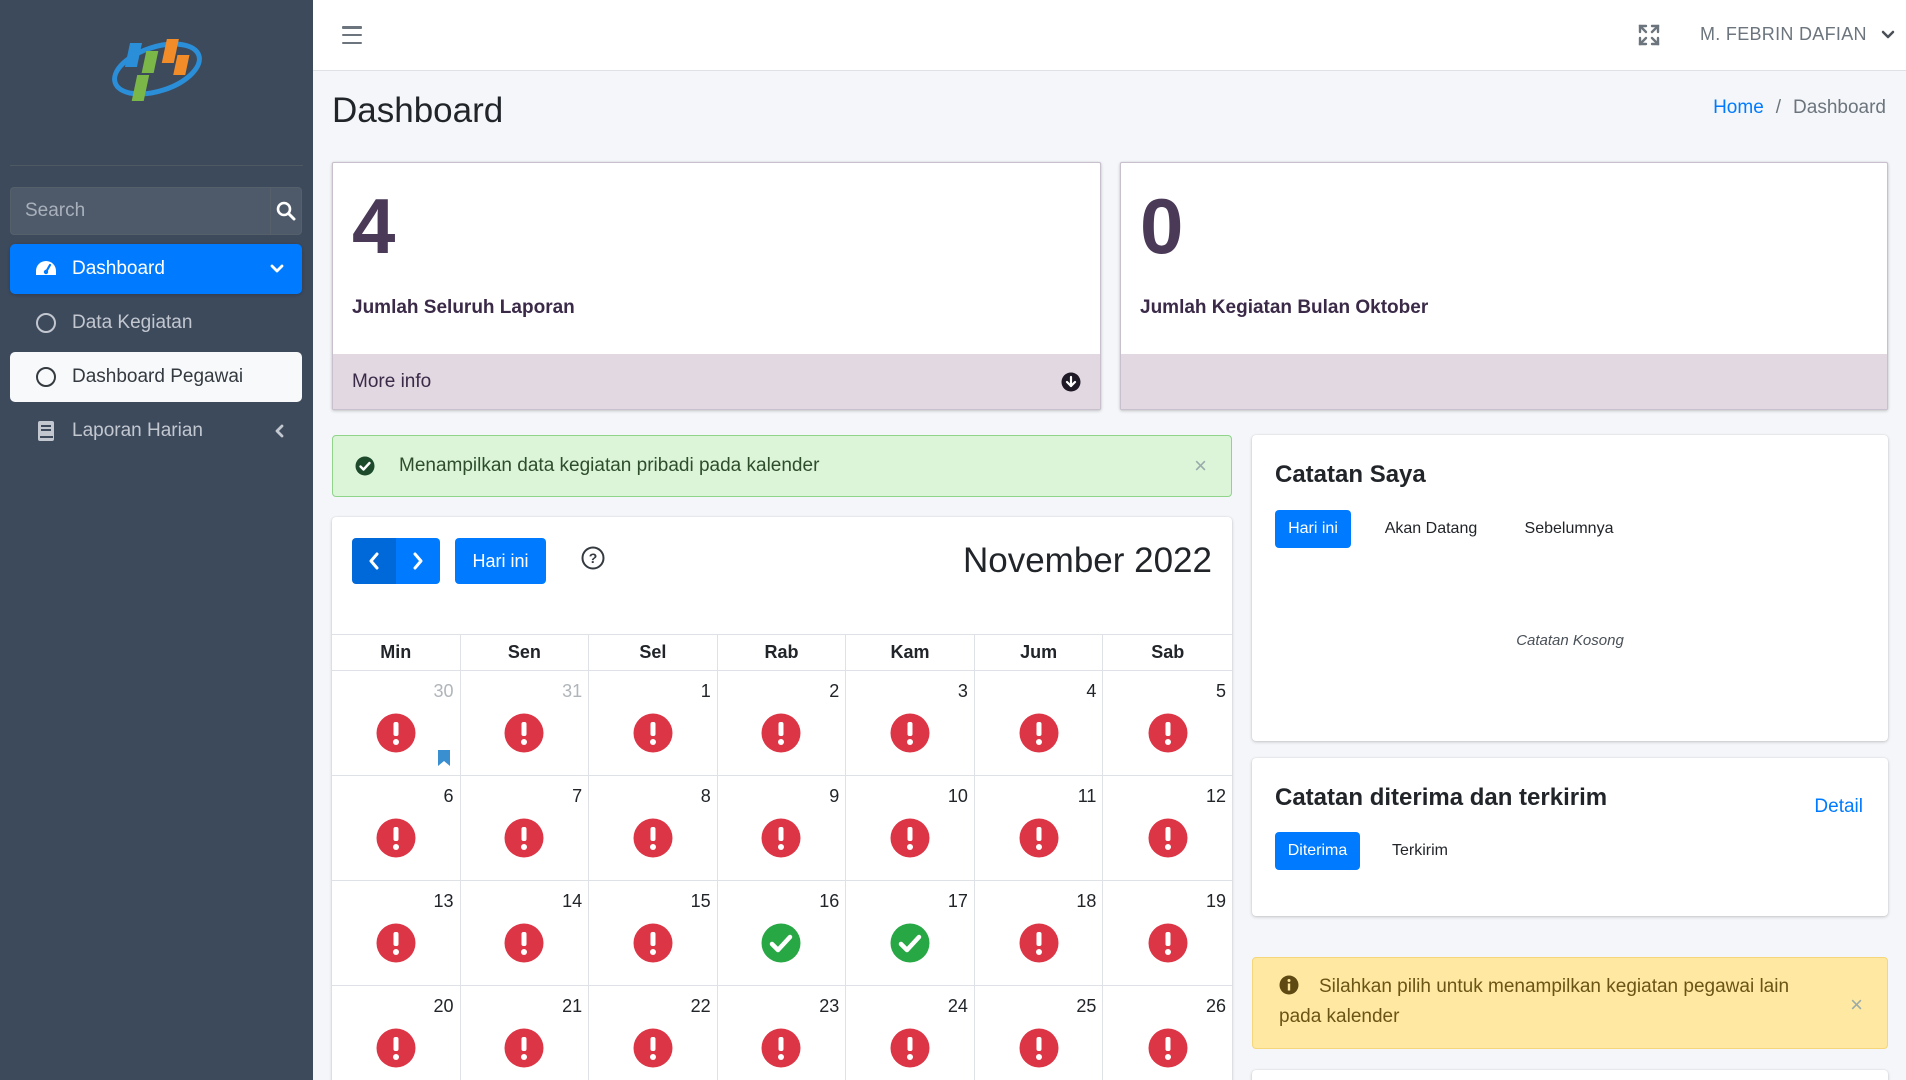 The width and height of the screenshot is (1906, 1080). I want to click on calendar-day: 15, so click(653, 933).